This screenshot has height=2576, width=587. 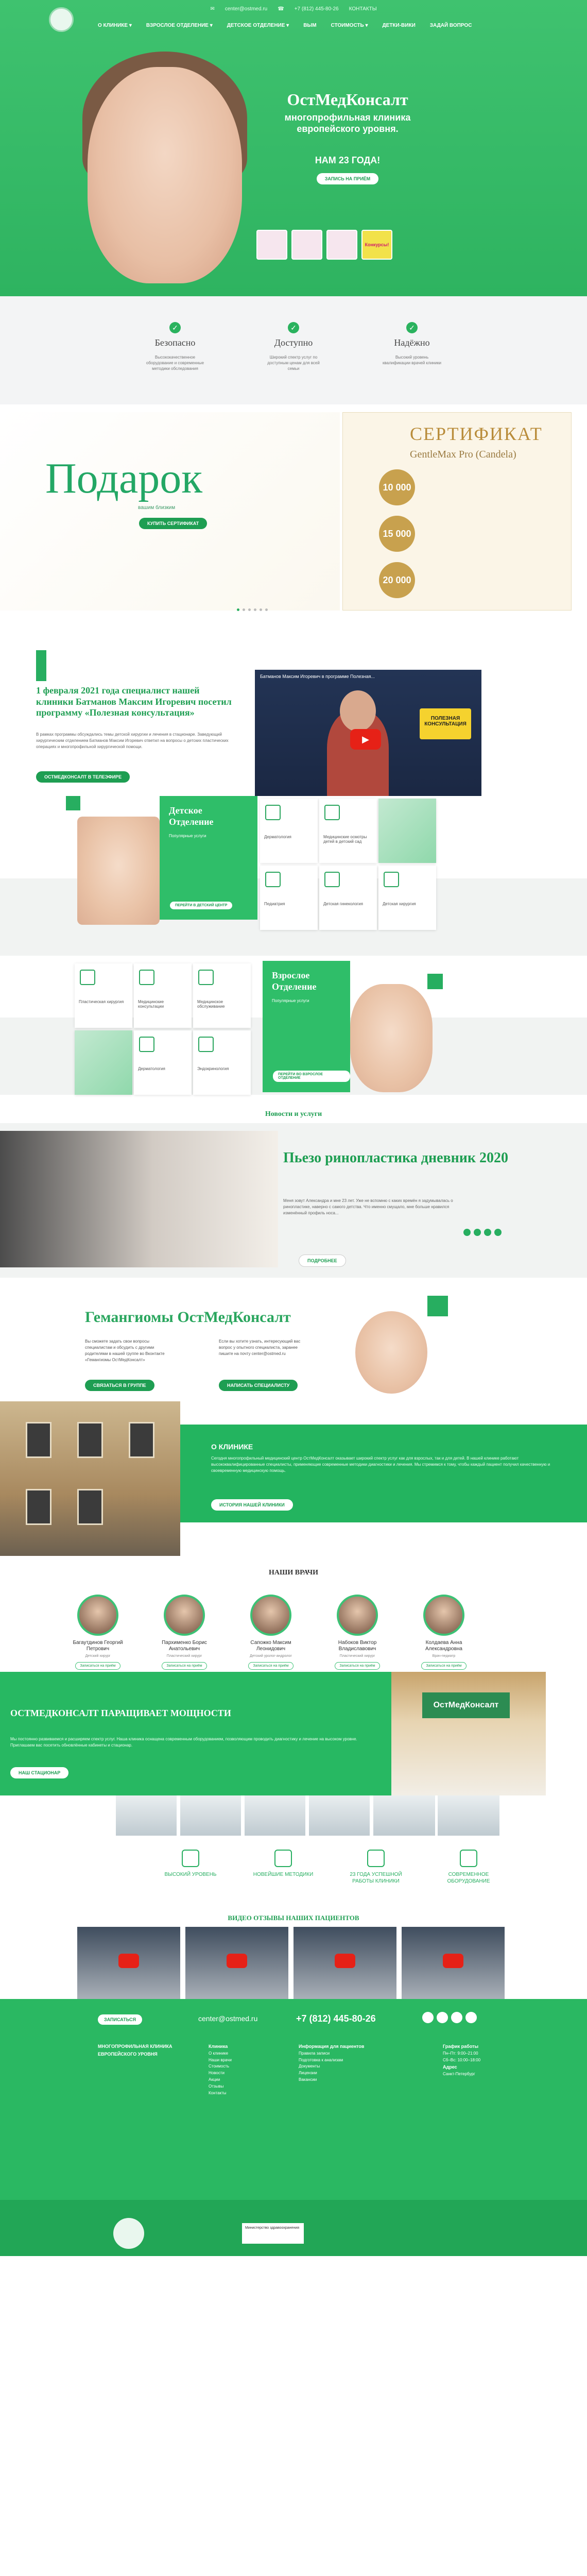 What do you see at coordinates (349, 25) in the screenshot?
I see `nav-item: СТОИМОСТЬ ▾` at bounding box center [349, 25].